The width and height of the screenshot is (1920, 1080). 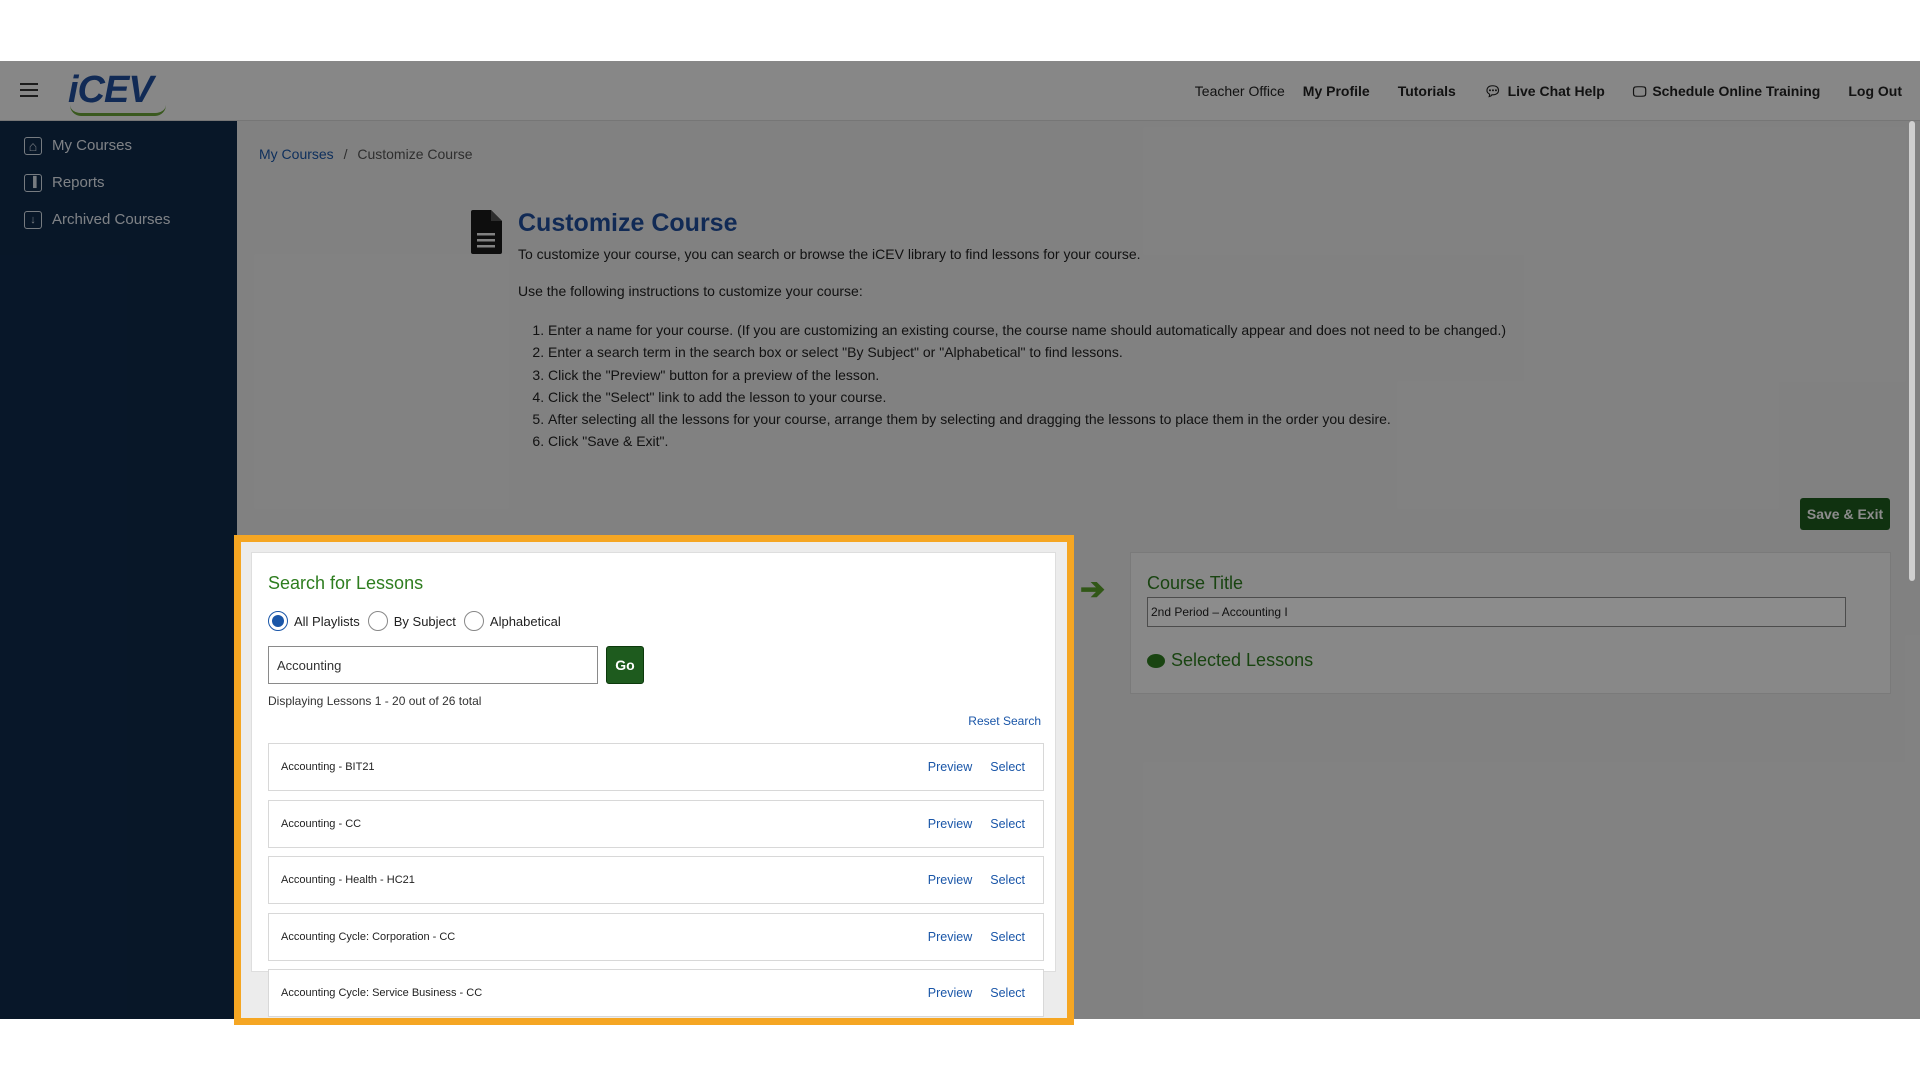 What do you see at coordinates (415, 154) in the screenshot?
I see `breadcrumb-current: Customize Course` at bounding box center [415, 154].